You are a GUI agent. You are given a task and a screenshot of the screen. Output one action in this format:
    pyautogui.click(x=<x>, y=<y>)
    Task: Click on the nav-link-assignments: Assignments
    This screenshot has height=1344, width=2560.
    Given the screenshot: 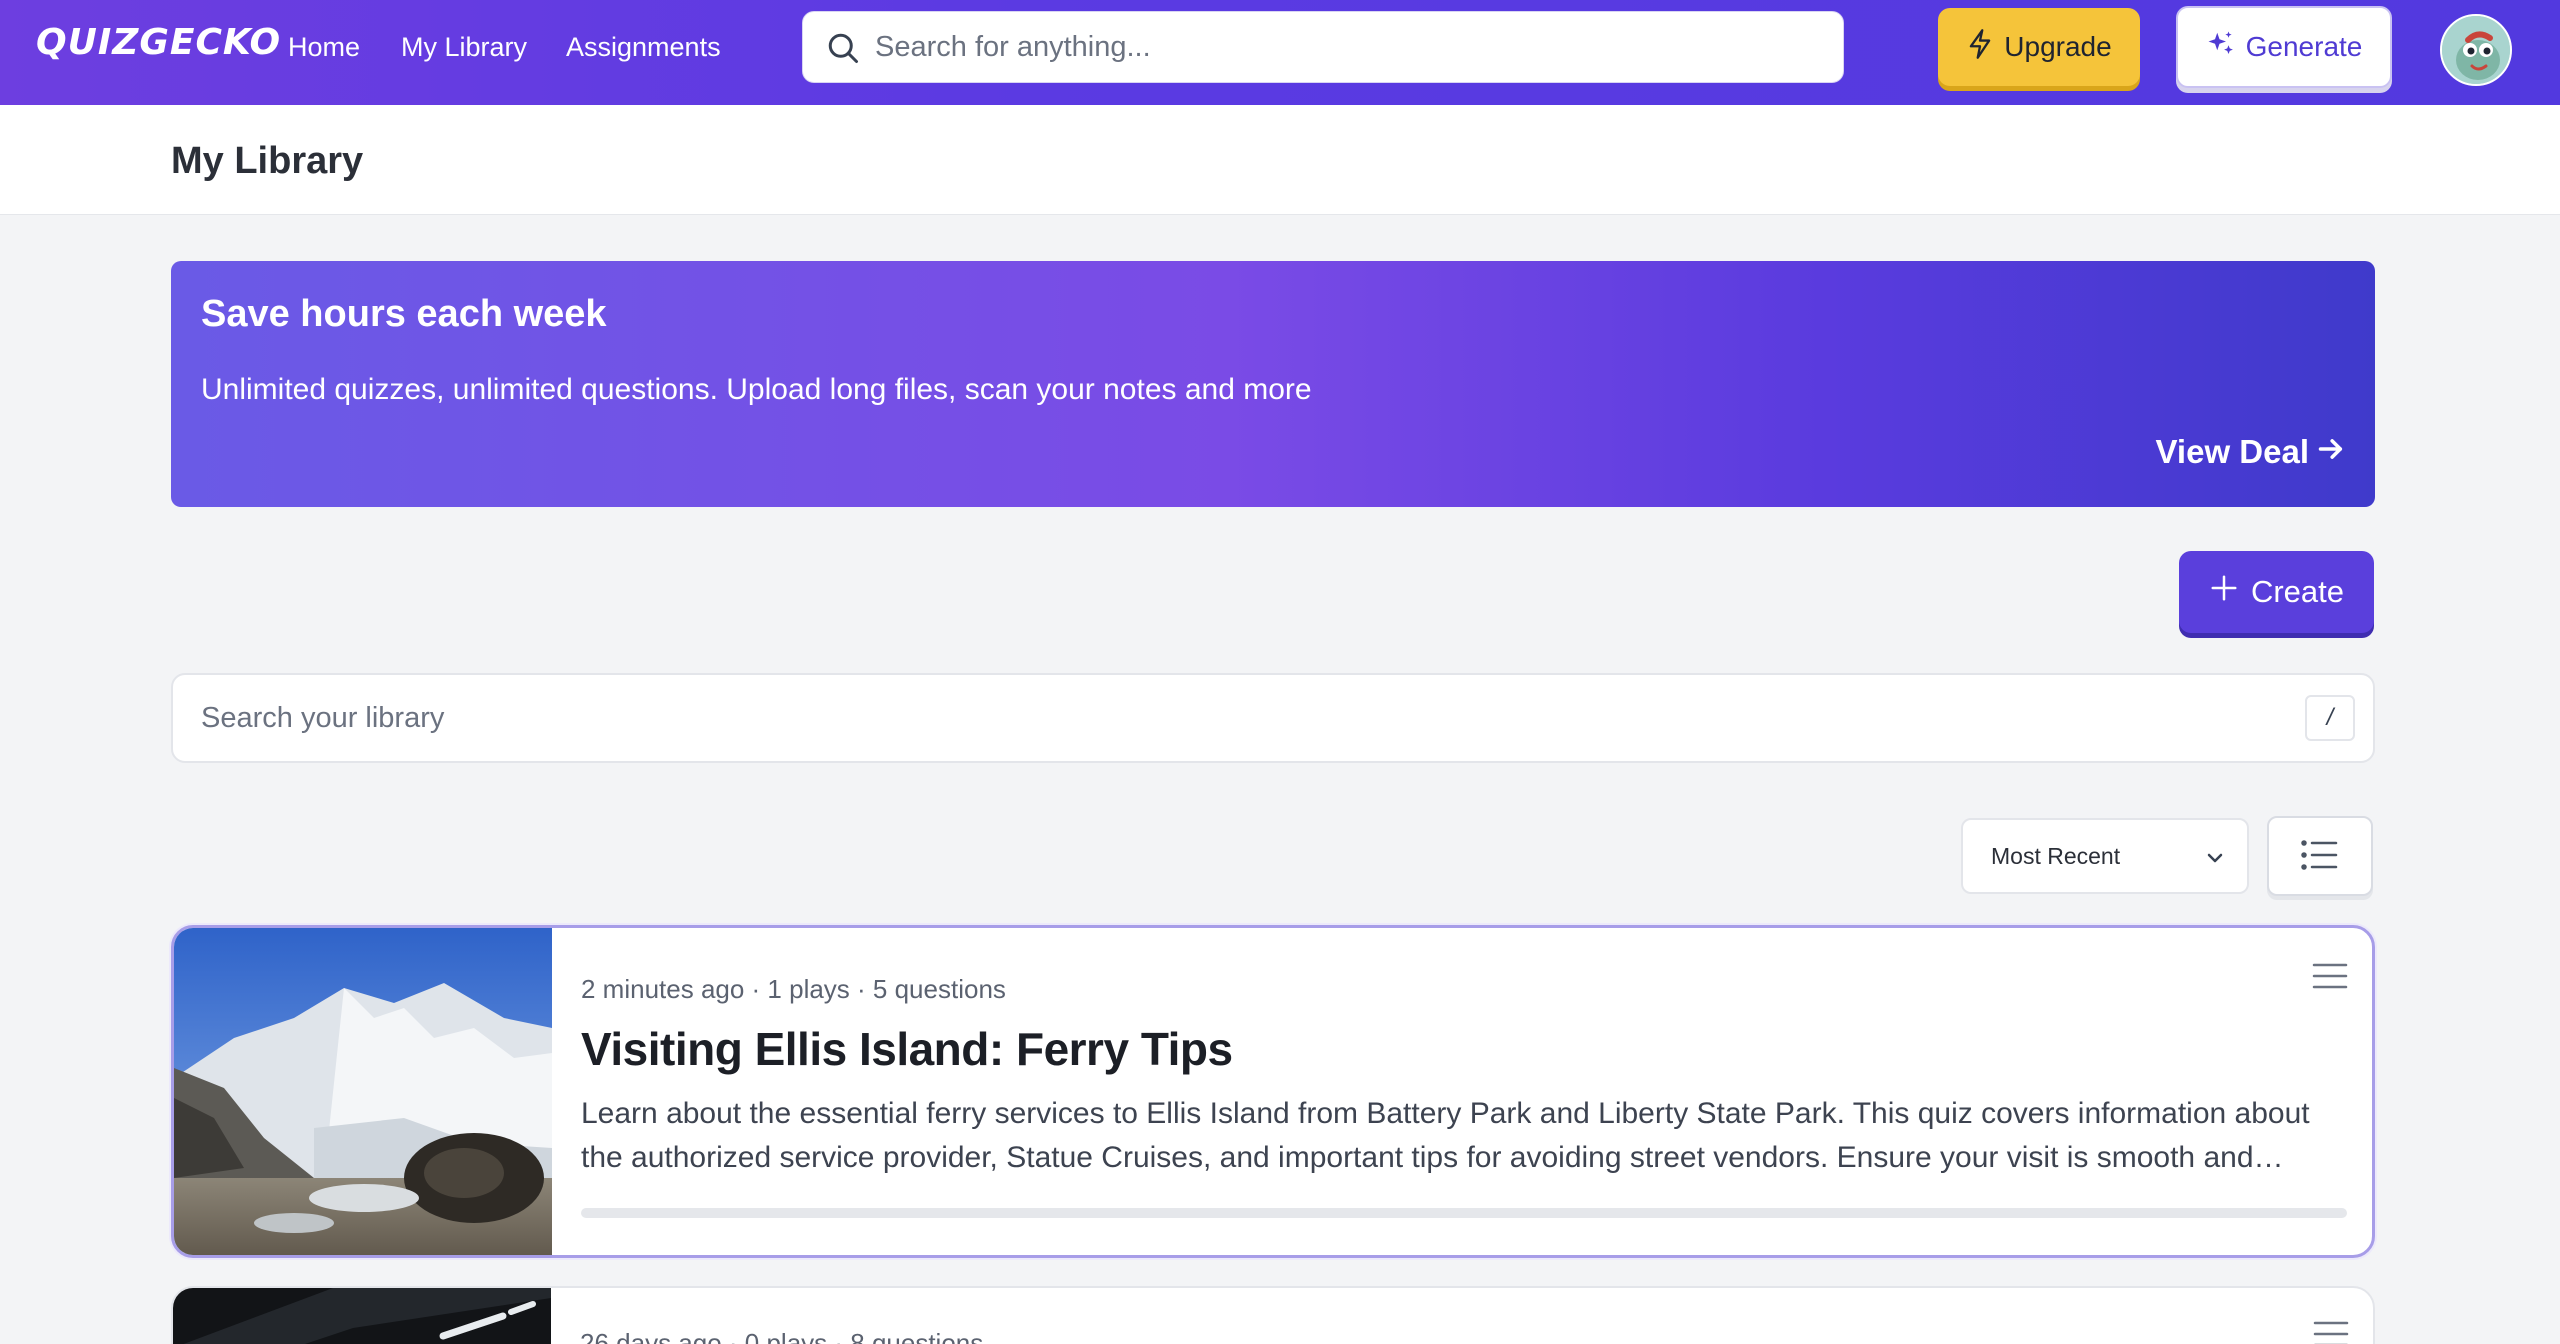 What is the action you would take?
    pyautogui.click(x=643, y=47)
    